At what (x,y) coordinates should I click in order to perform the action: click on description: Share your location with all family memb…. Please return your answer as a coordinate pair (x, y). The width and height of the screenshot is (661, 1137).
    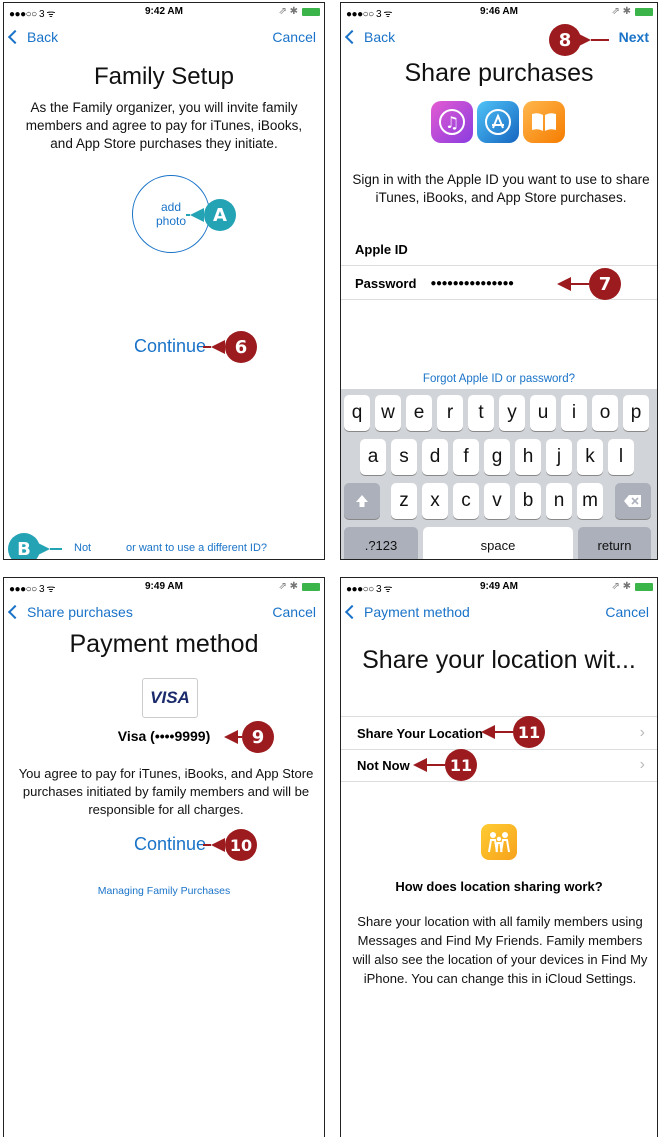
    Looking at the image, I should click on (500, 950).